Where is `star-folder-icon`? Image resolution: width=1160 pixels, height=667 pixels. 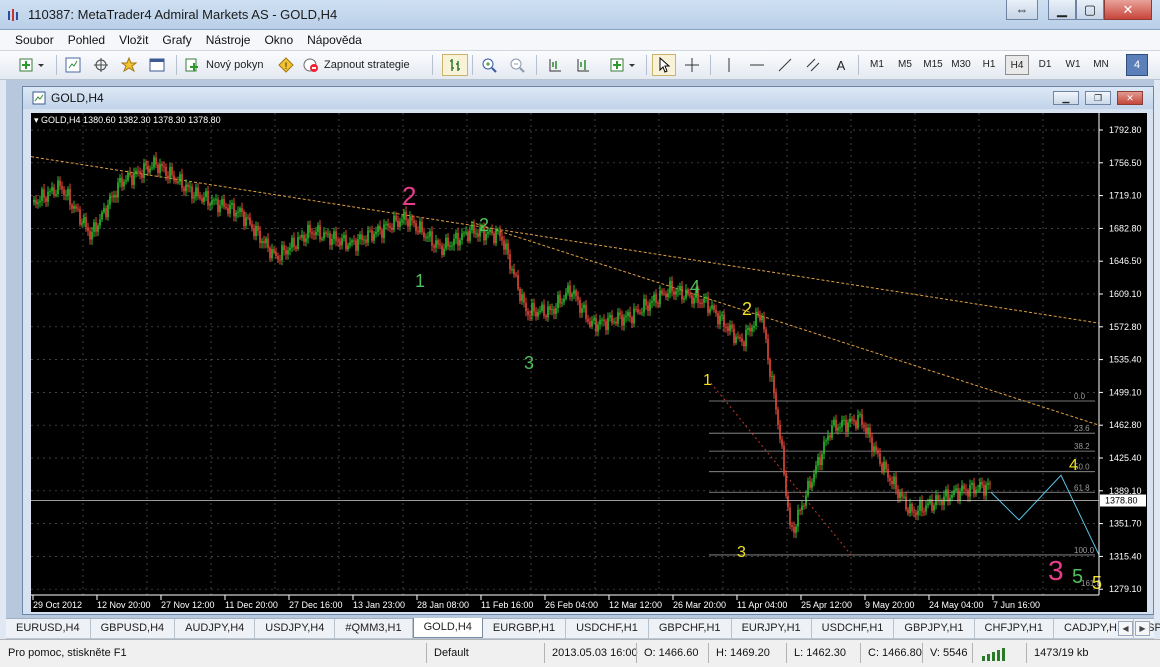
star-folder-icon is located at coordinates (129, 65).